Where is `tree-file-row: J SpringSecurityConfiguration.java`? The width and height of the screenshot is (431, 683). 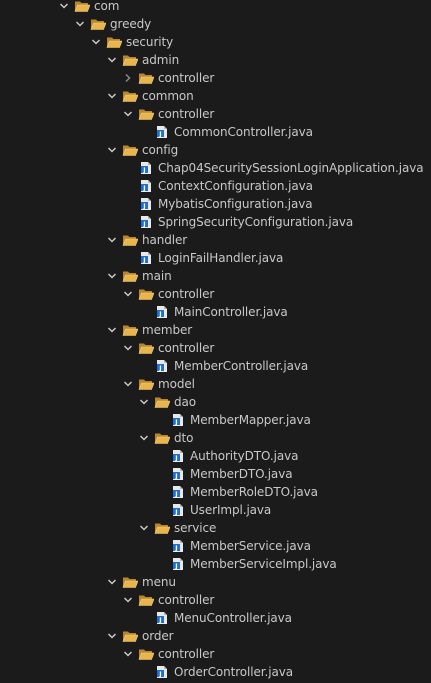
tree-file-row: J SpringSecurityConfiguration.java is located at coordinates (215, 222).